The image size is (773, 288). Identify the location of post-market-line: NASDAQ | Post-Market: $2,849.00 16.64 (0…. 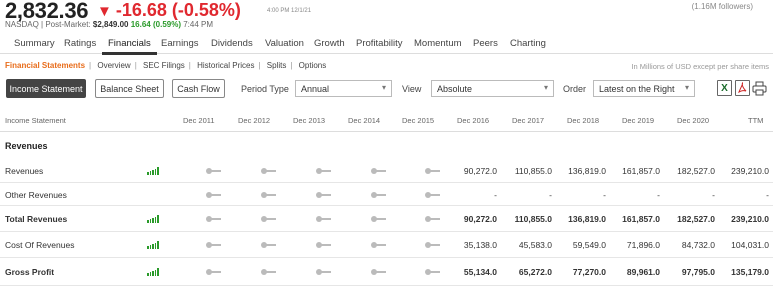
(109, 24).